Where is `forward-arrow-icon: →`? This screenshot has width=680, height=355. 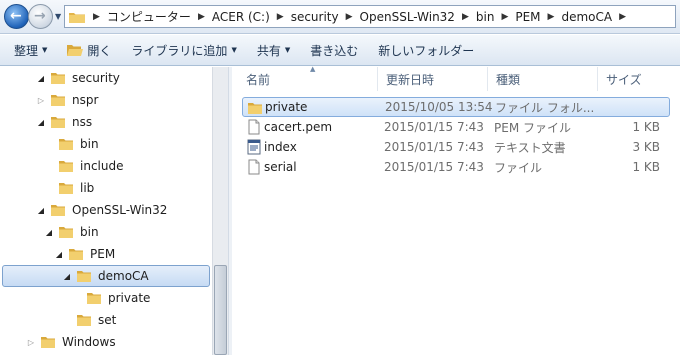
forward-arrow-icon: → is located at coordinates (40, 16).